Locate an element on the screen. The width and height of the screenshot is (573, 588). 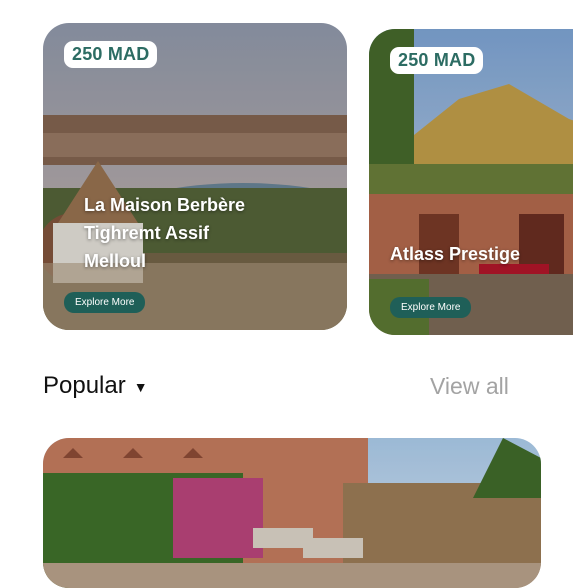
caret-down-icon: ▼ is located at coordinates (140, 386).